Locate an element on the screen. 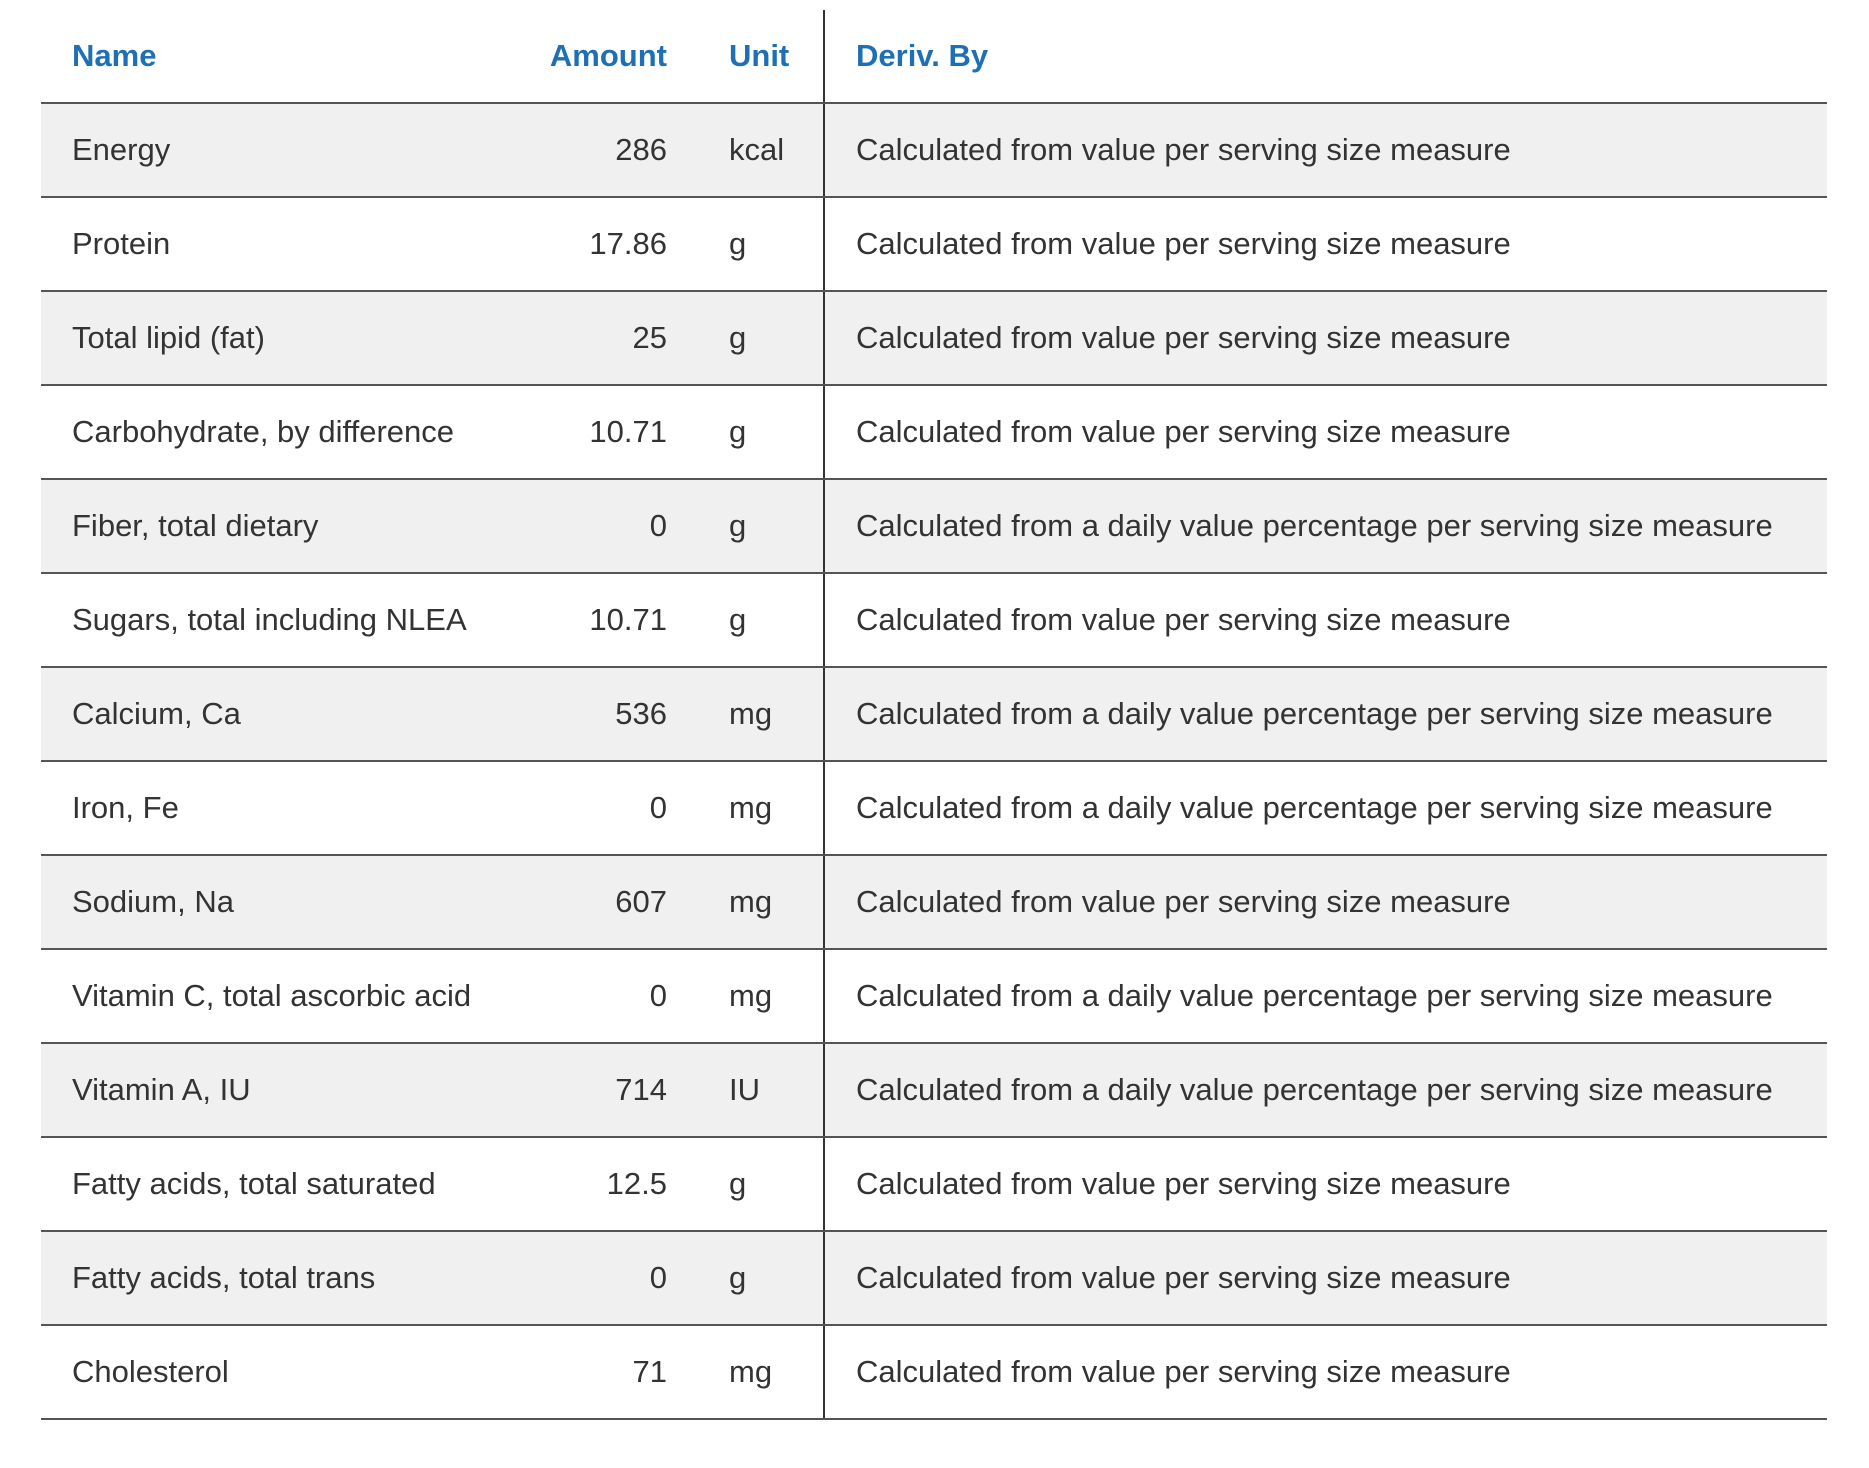  table-header: Name Amount Unit Deriv. By is located at coordinates (934, 57).